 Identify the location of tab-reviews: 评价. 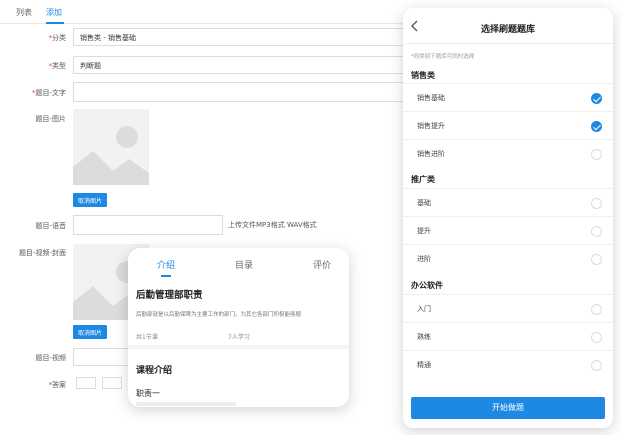
(322, 264).